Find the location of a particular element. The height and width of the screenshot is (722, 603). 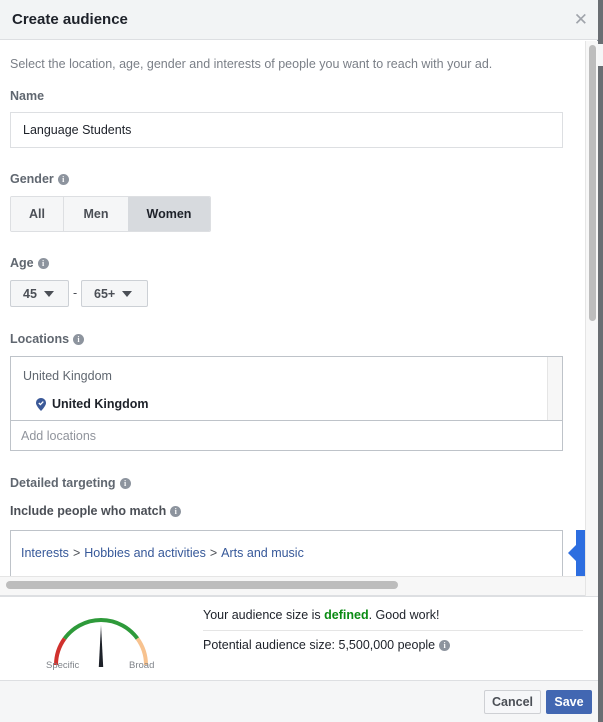

detailed-targeting-label-text: Detailed targeting is located at coordinates (63, 483).